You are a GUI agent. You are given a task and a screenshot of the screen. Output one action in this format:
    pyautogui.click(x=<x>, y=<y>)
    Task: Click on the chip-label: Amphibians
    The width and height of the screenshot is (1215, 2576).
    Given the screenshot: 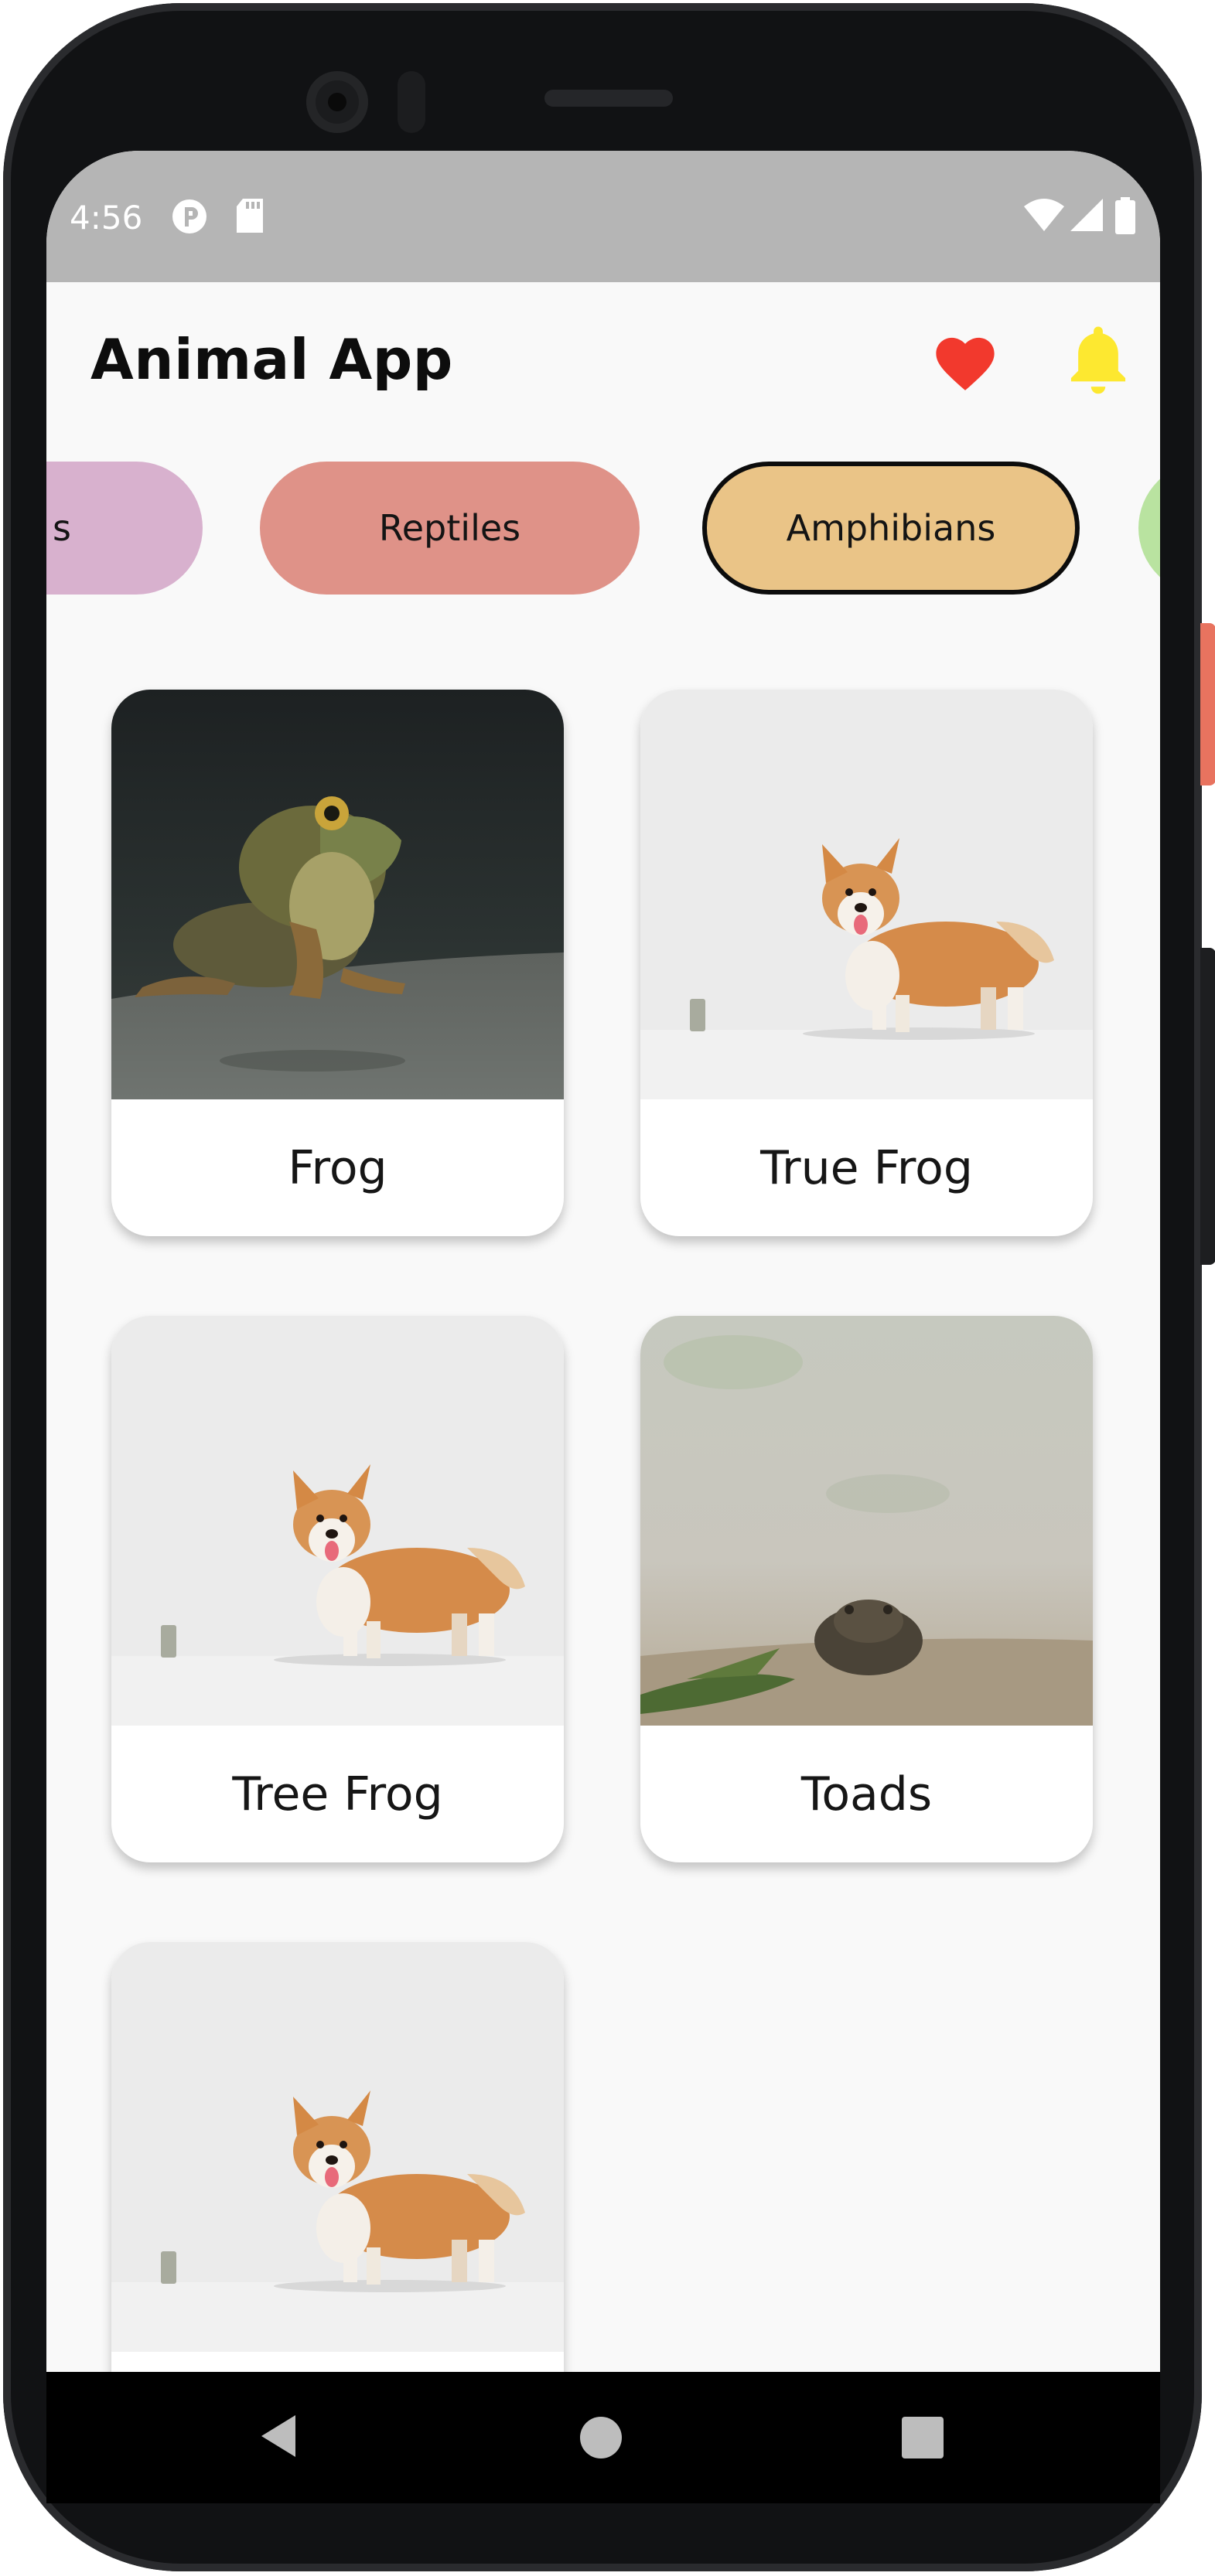 What is the action you would take?
    pyautogui.click(x=891, y=528)
    